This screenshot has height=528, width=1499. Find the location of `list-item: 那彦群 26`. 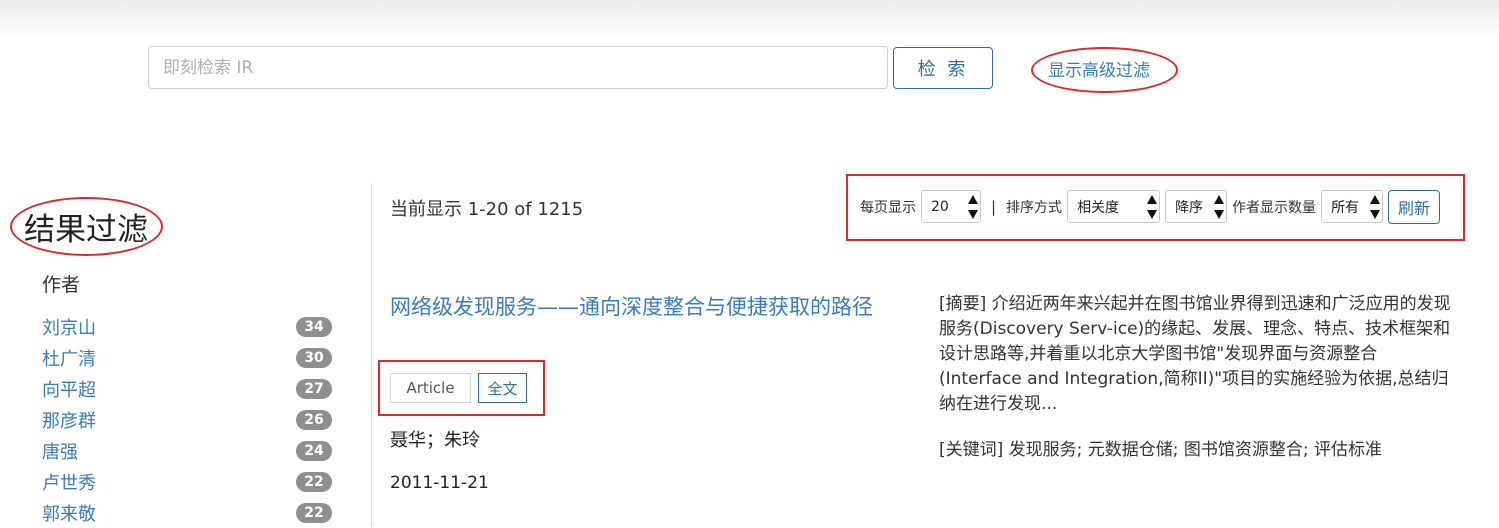

list-item: 那彦群 26 is located at coordinates (188, 419).